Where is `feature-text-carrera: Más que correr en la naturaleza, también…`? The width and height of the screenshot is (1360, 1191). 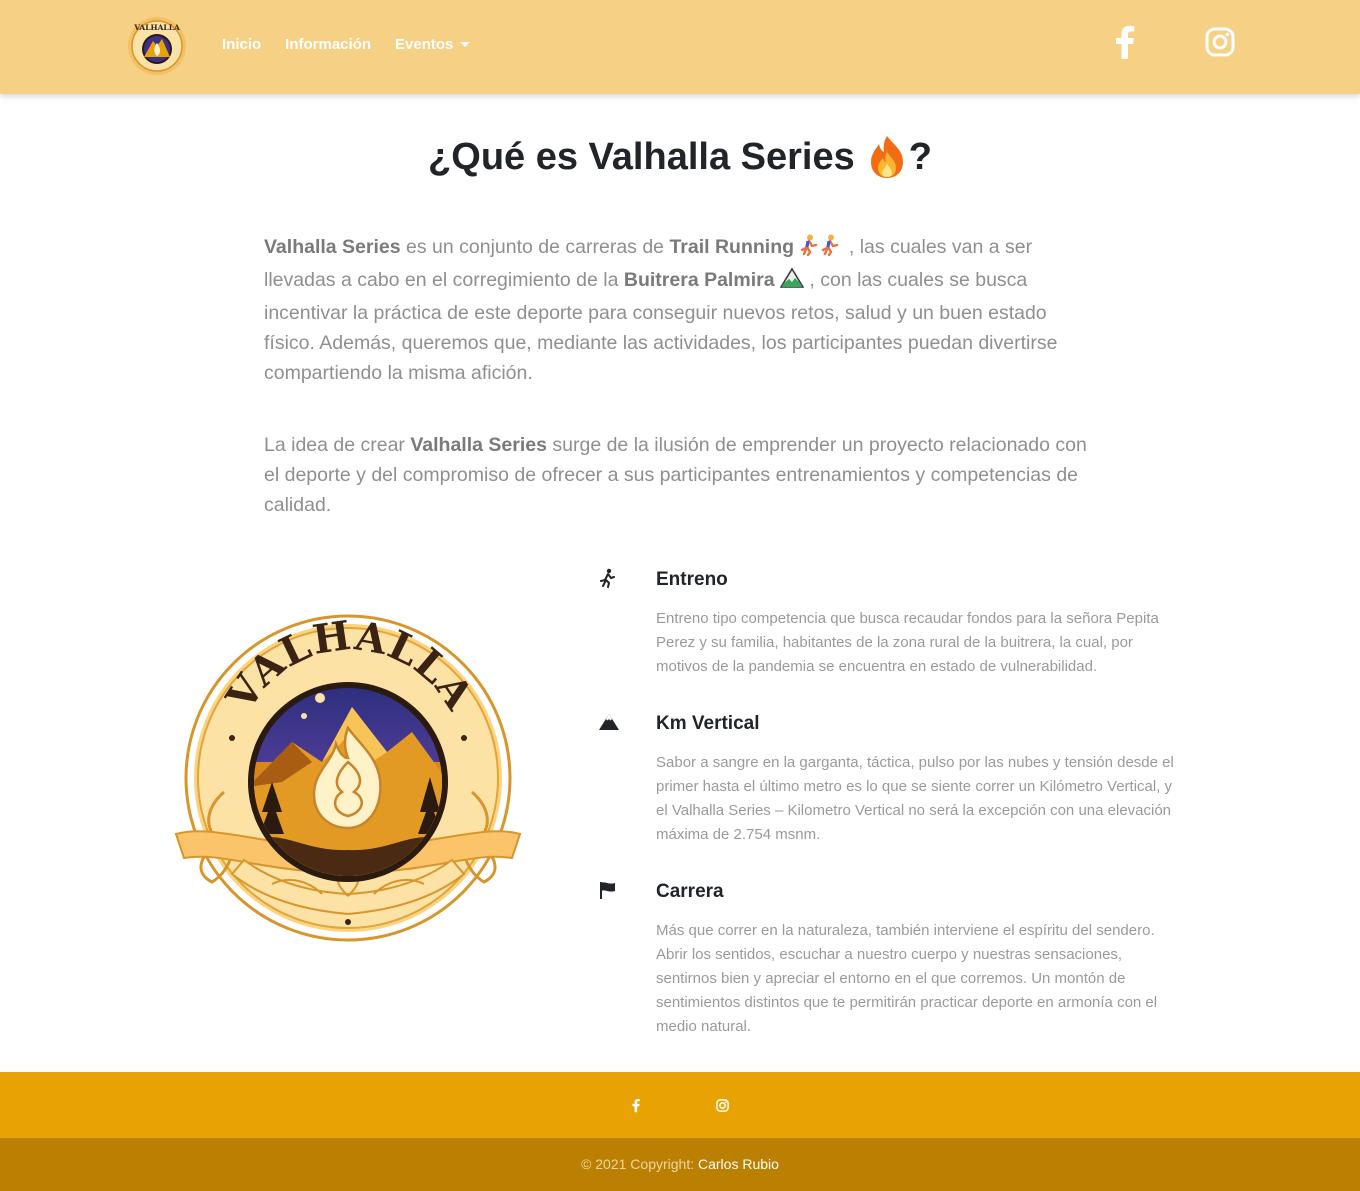 feature-text-carrera: Más que correr en la naturaleza, también… is located at coordinates (907, 978).